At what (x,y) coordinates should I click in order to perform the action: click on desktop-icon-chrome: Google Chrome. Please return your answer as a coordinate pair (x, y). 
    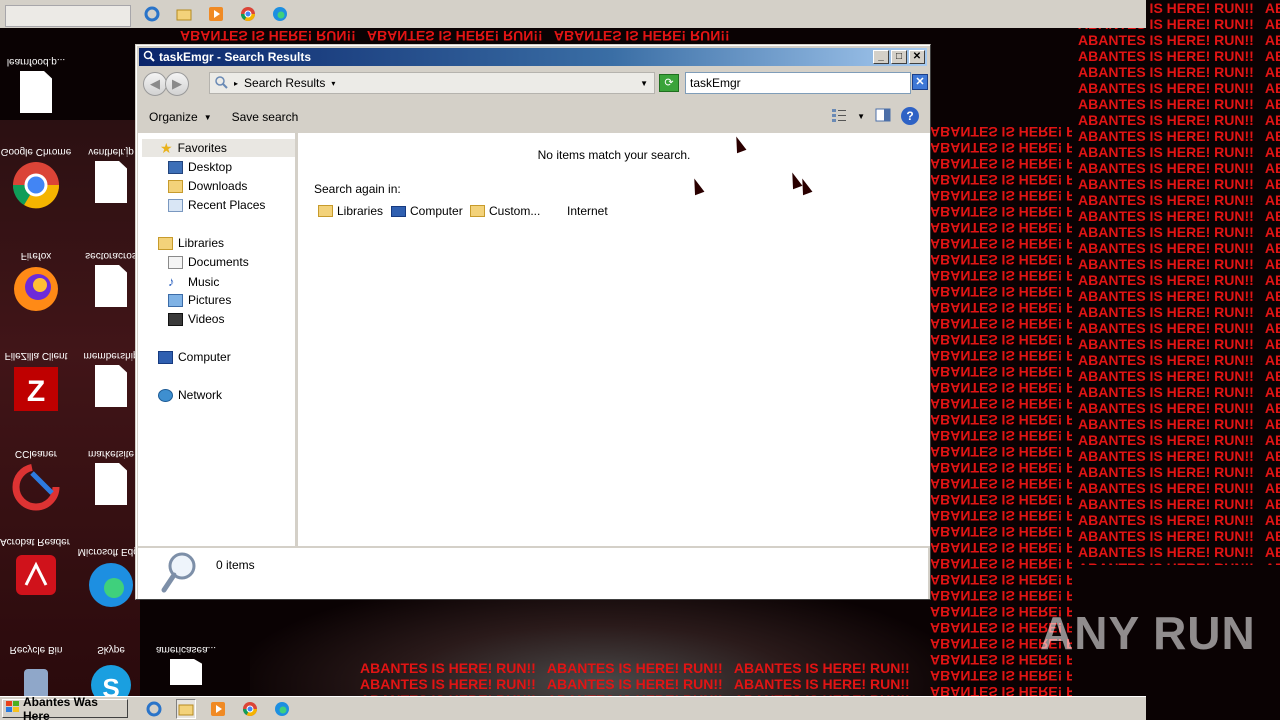
    Looking at the image, I should click on (36, 177).